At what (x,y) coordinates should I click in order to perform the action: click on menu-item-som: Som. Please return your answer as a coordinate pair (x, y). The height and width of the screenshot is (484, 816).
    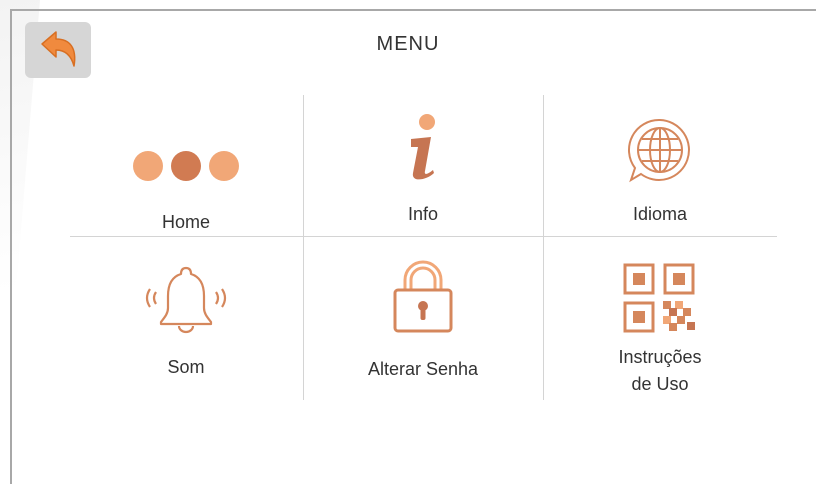
    Looking at the image, I should click on (186, 313).